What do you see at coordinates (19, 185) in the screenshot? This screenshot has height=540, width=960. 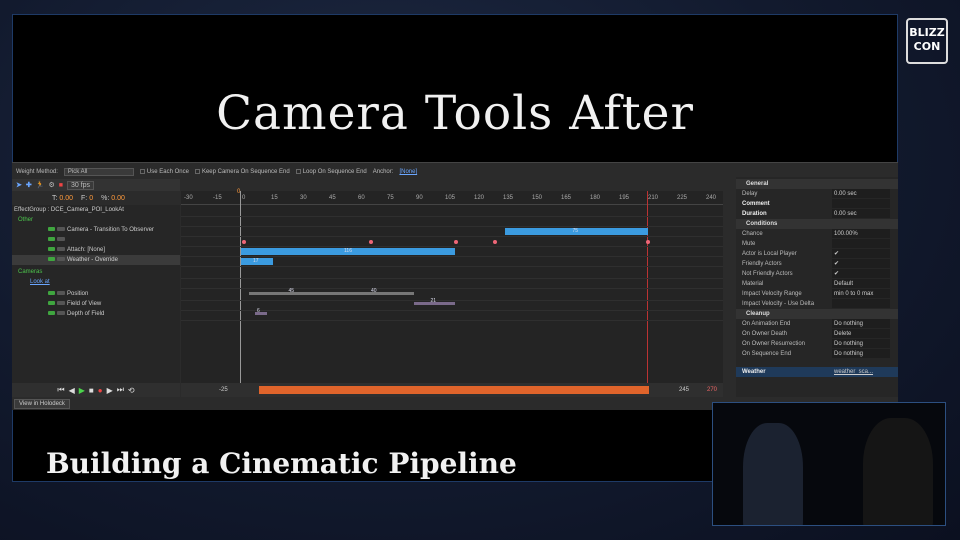 I see `select-tool-icon: ➤` at bounding box center [19, 185].